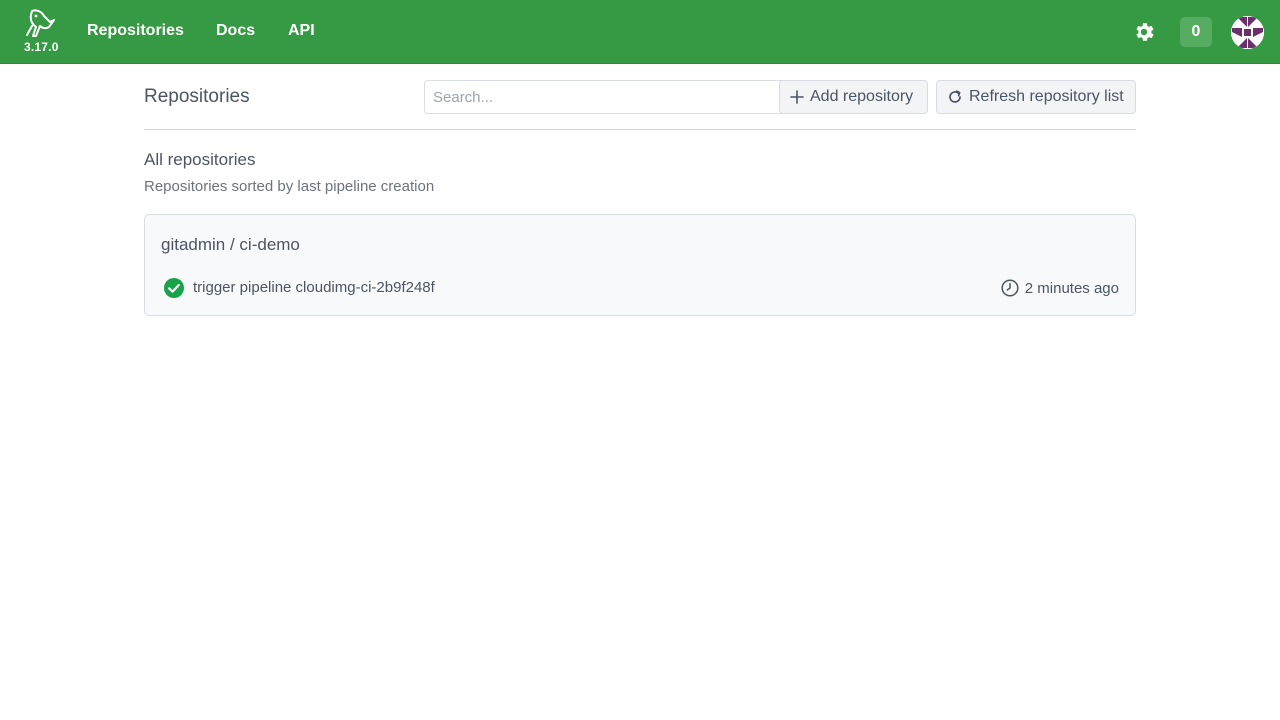 This screenshot has height=720, width=1280. I want to click on refresh-repository-list-button: Refresh repository list, so click(1036, 97).